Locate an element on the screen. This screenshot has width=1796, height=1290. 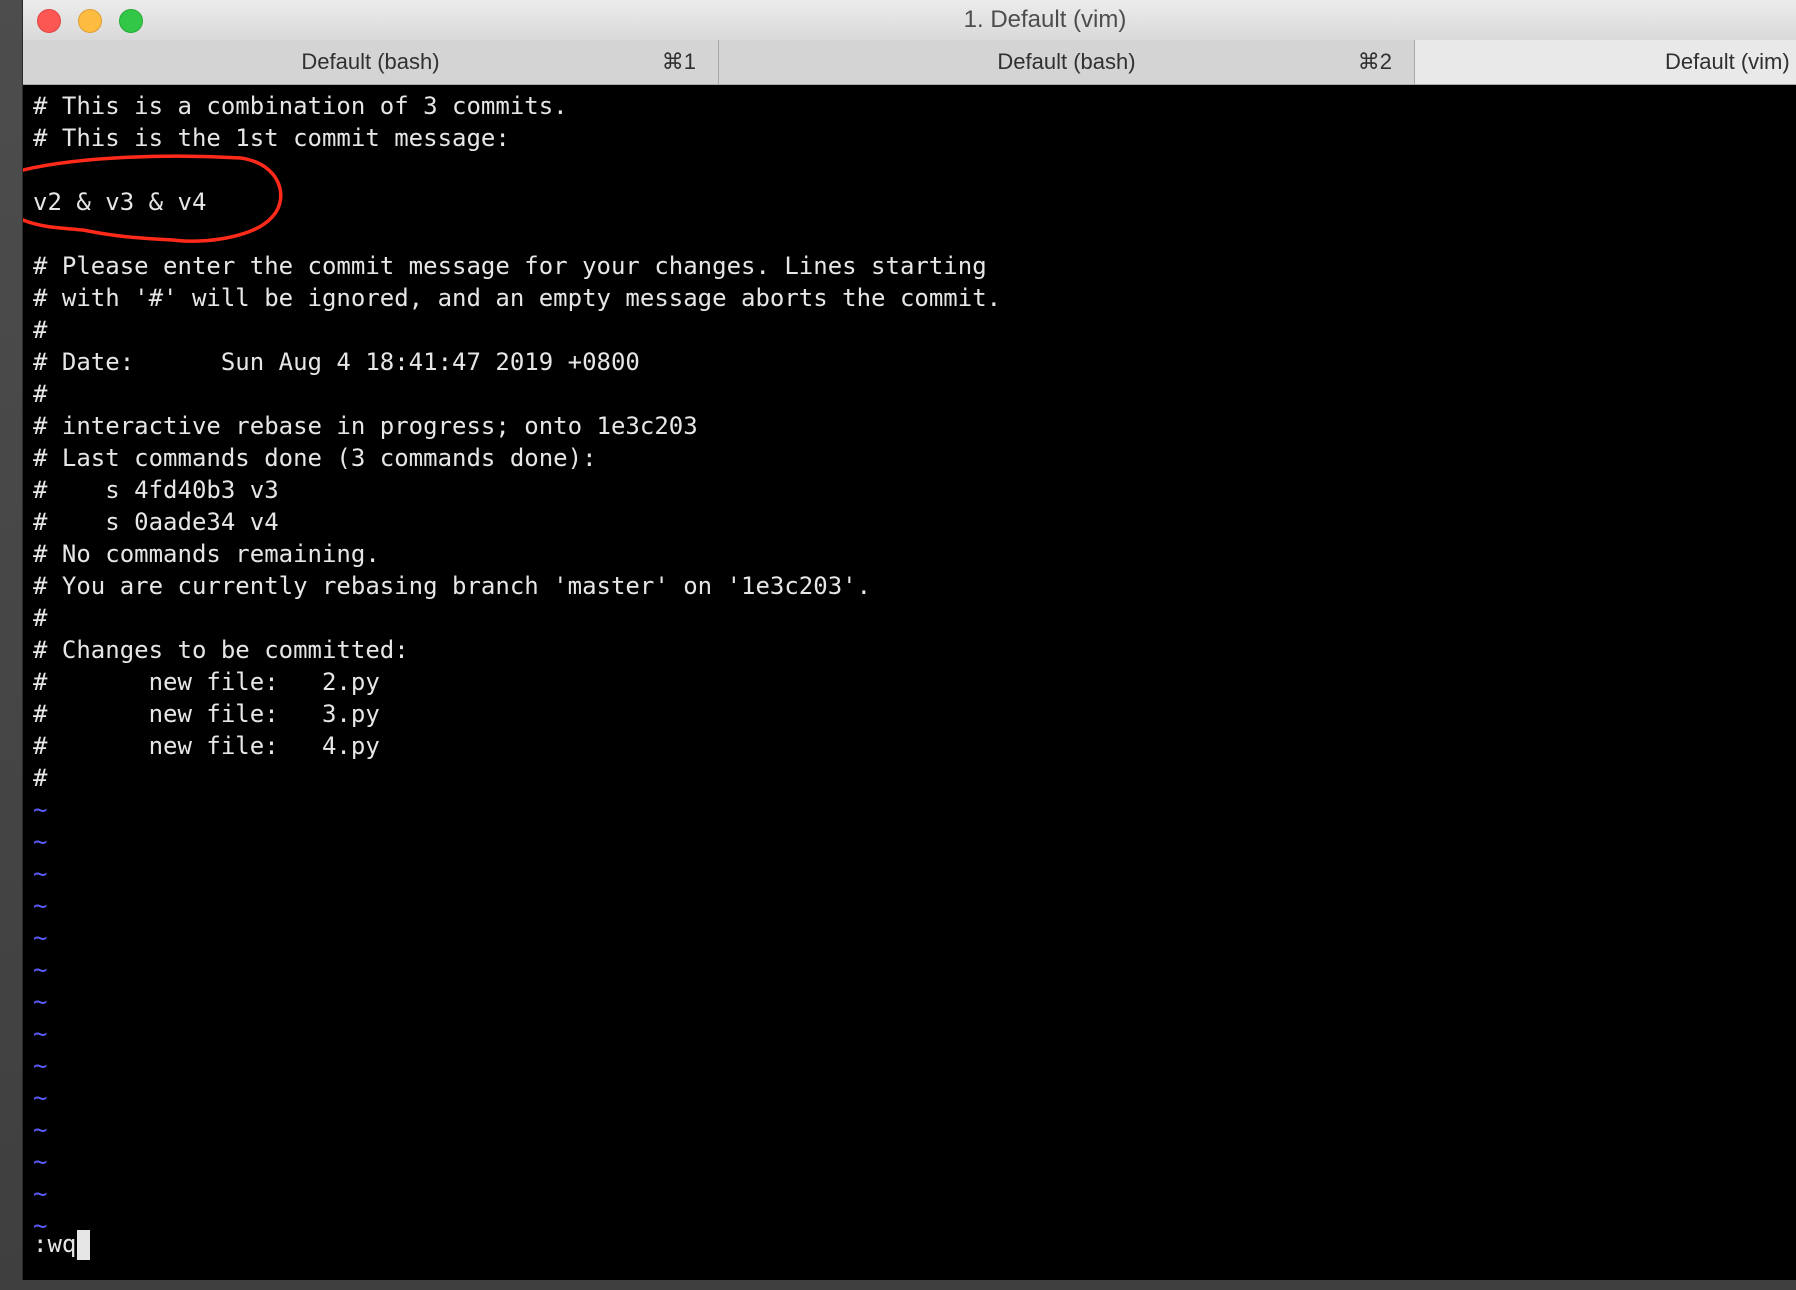
buffer-line: v2 & v3 & v4 is located at coordinates (120, 202).